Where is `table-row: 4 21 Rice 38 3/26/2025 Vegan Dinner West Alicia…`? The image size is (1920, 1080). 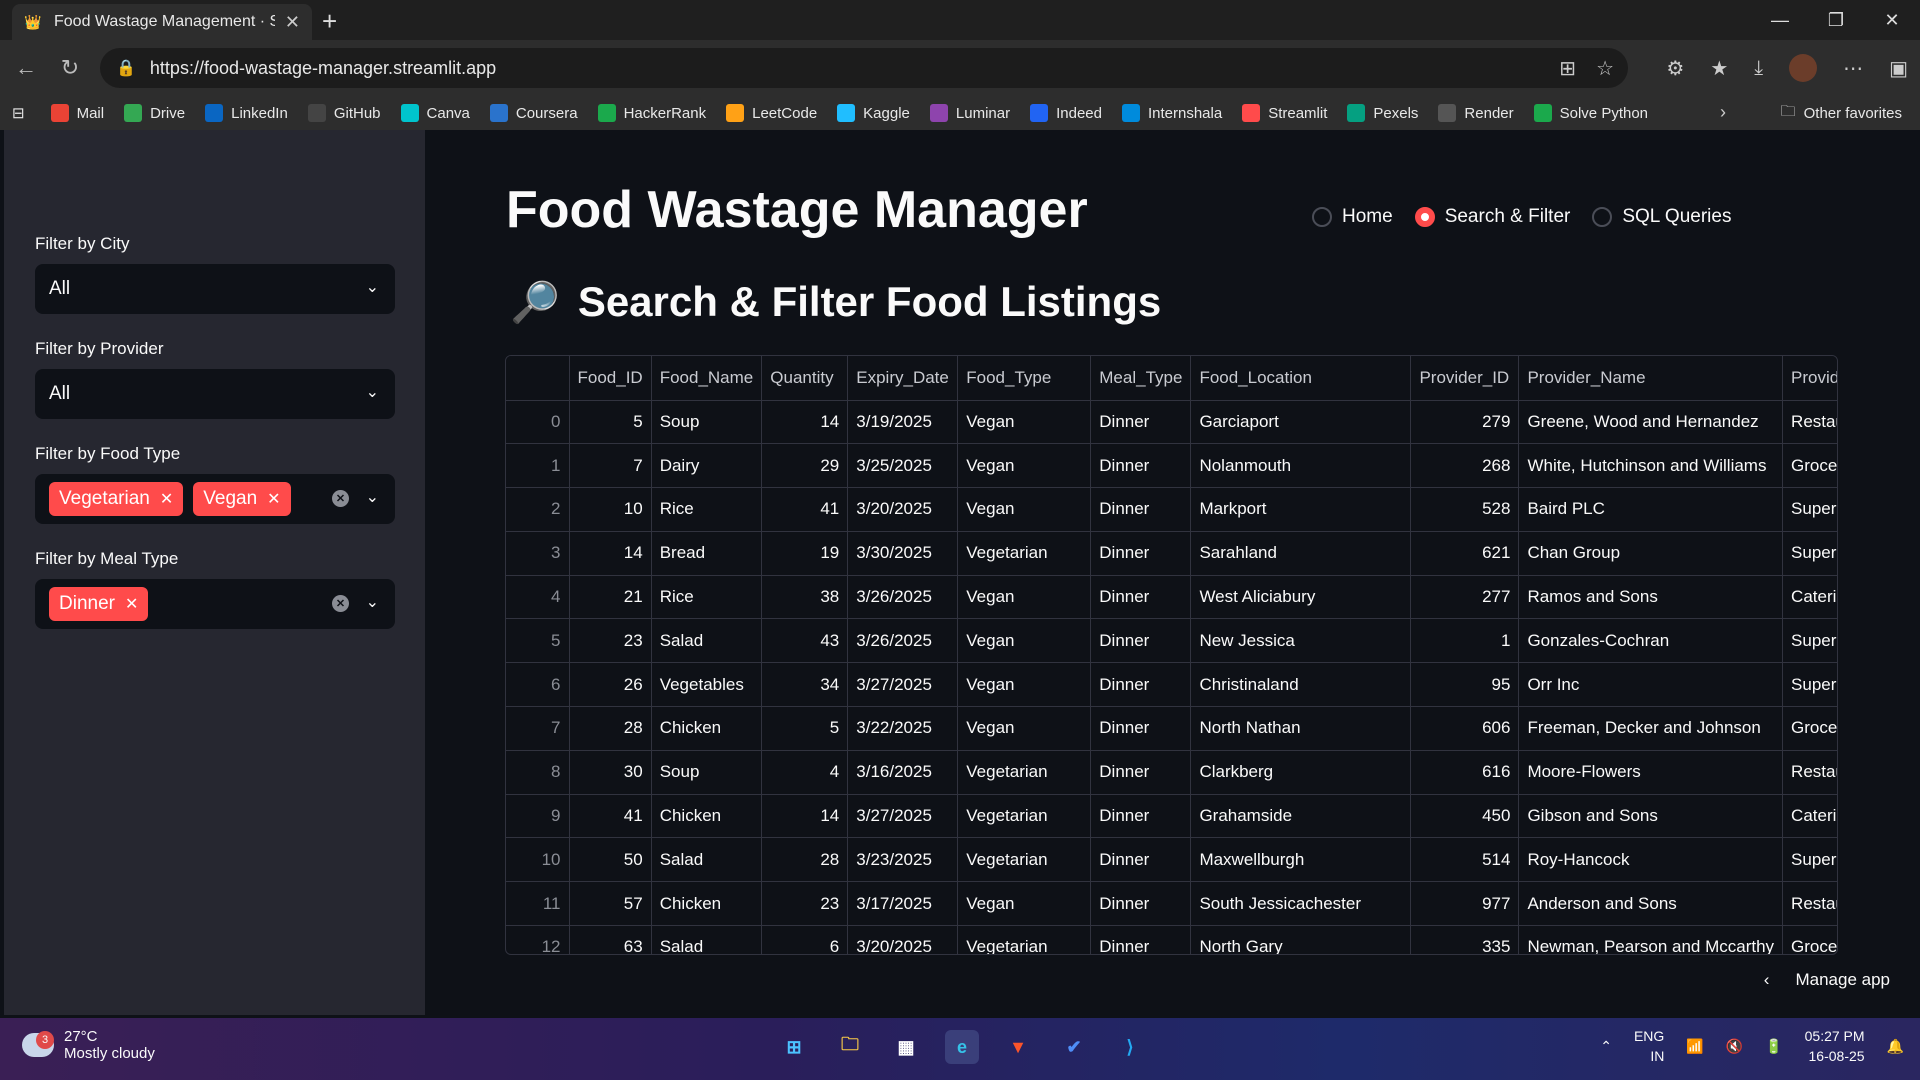 table-row: 4 21 Rice 38 3/26/2025 Vegan Dinner West Alicia… is located at coordinates (1171, 597).